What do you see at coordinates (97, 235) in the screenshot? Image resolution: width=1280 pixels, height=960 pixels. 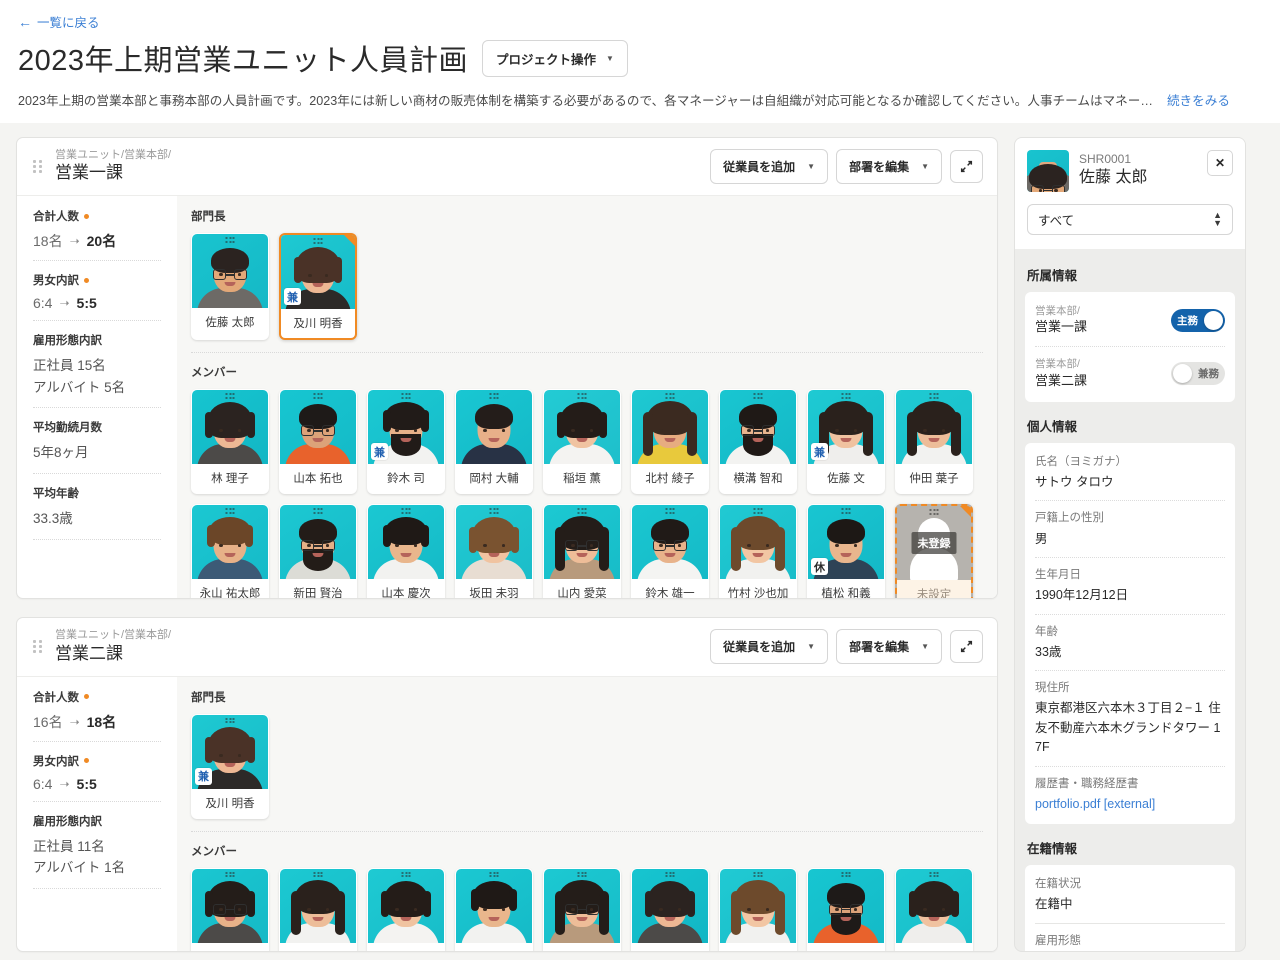 I see `stat-item: 合計人数 18名 ➝ 20名` at bounding box center [97, 235].